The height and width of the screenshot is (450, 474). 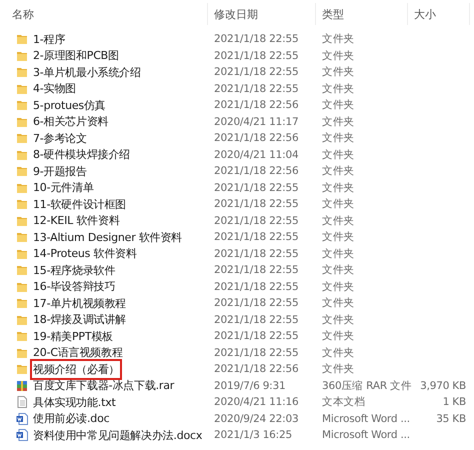 What do you see at coordinates (362, 14) in the screenshot?
I see `column-header: 类型` at bounding box center [362, 14].